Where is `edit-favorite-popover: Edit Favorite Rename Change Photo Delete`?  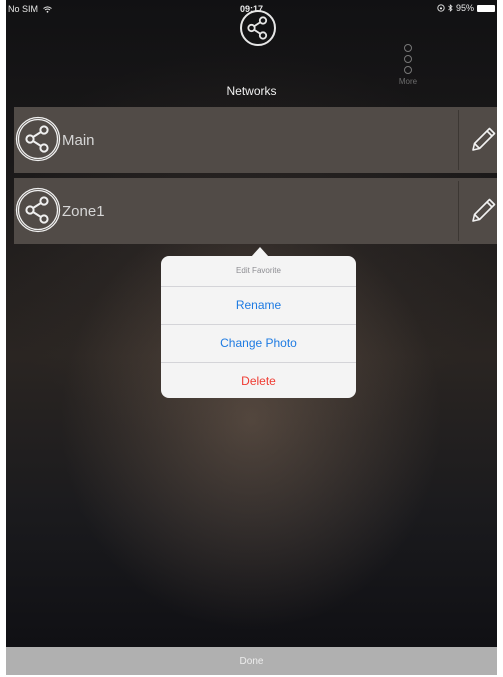
edit-favorite-popover: Edit Favorite Rename Change Photo Delete is located at coordinates (258, 327).